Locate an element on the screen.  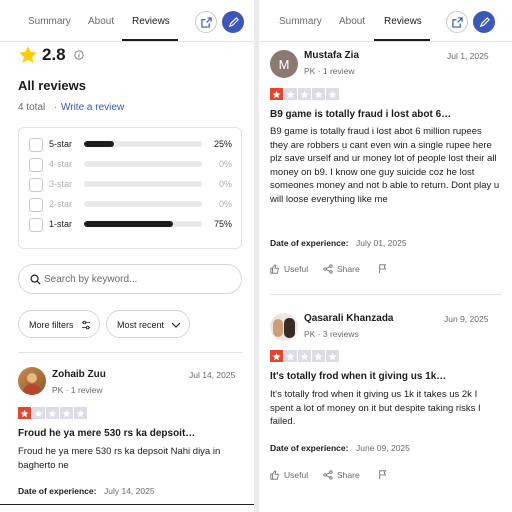
write-review-link: Write a review is located at coordinates (92, 107).